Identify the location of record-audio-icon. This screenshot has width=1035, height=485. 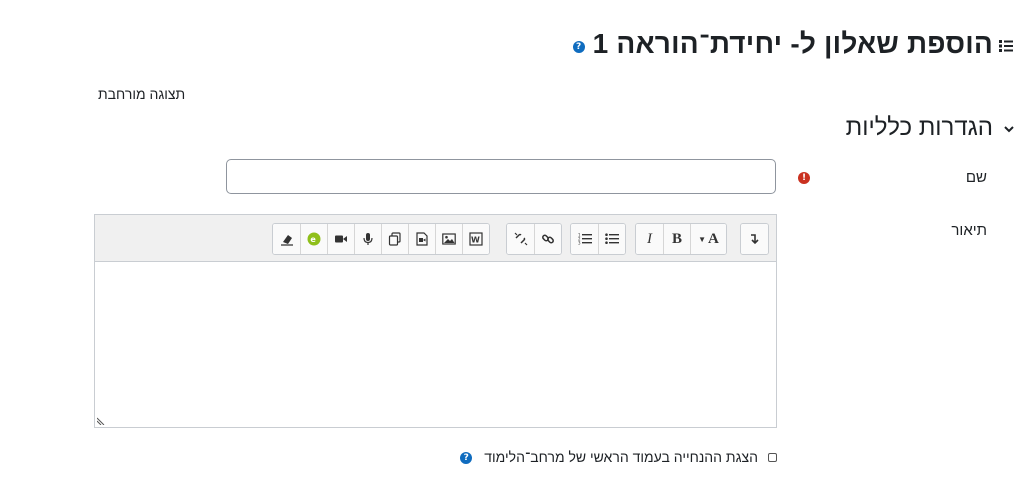
(367, 239).